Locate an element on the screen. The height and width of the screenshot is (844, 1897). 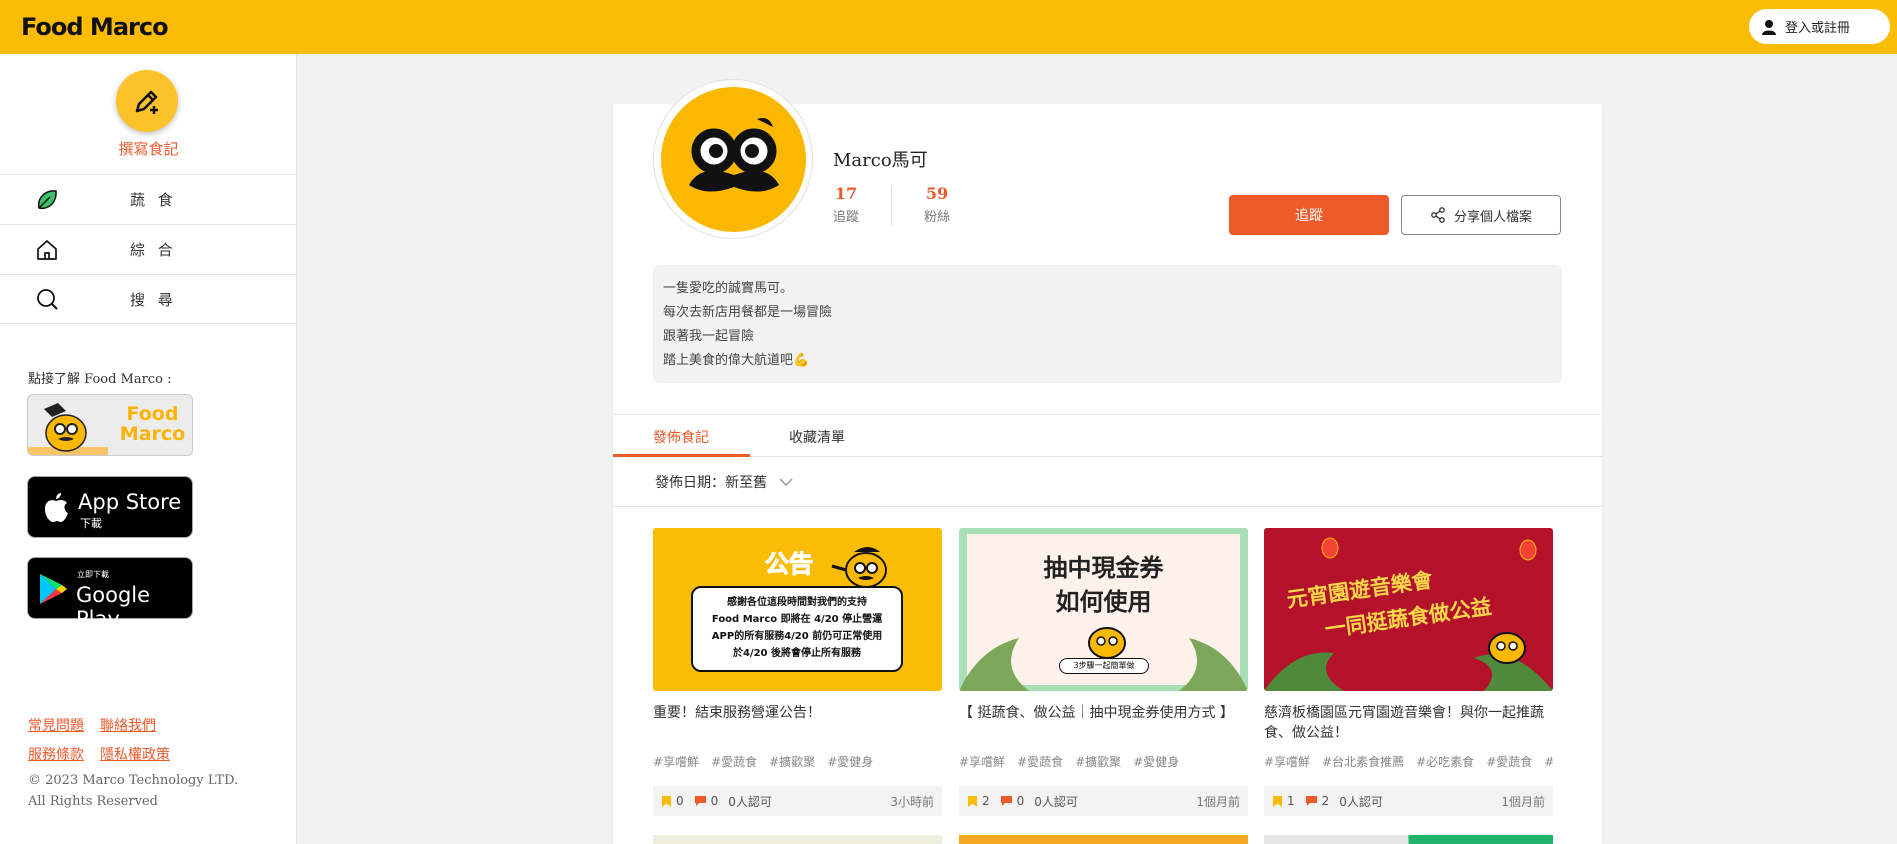
post-title: 【 挺蔬食、做公益｜抽中現金券使用方式 】 is located at coordinates (1103, 724).